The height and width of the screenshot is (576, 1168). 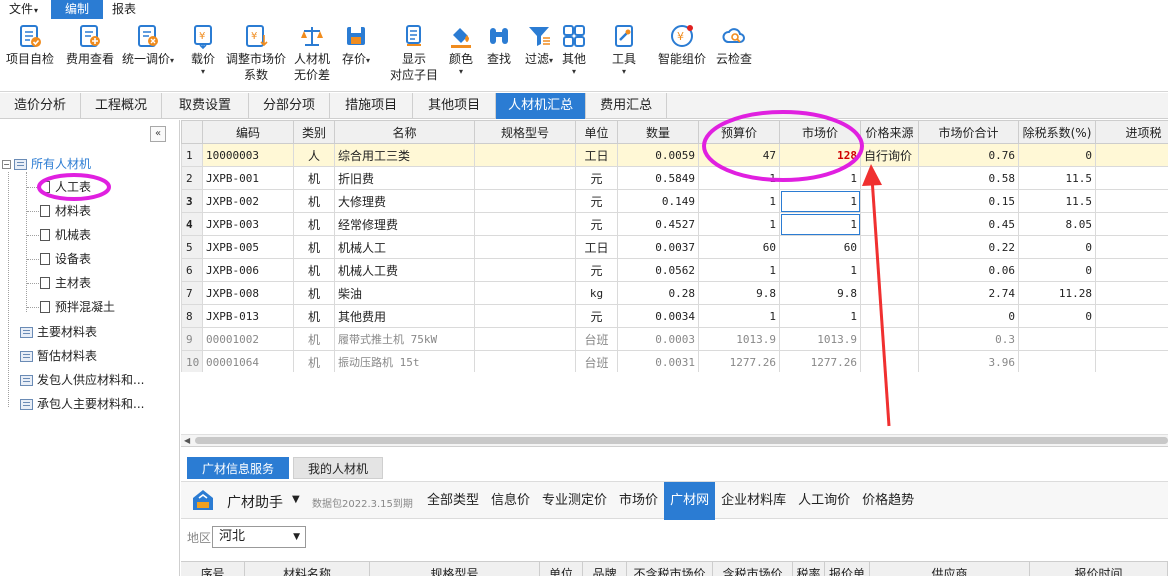 I want to click on tree-node-concrete: 预拌混凝土, so click(x=77, y=307).